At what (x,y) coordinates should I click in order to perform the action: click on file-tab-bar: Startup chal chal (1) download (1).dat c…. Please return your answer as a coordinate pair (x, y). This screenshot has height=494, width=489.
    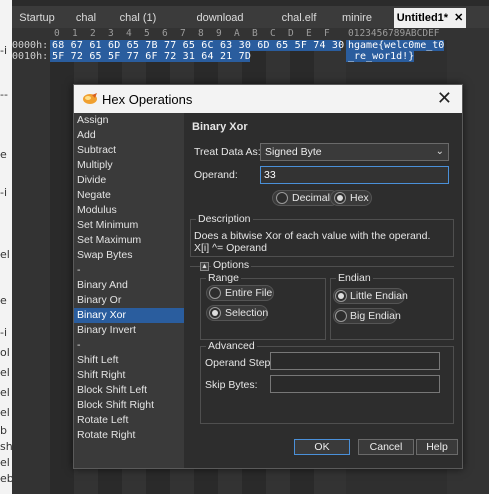
    Looking at the image, I should click on (250, 24).